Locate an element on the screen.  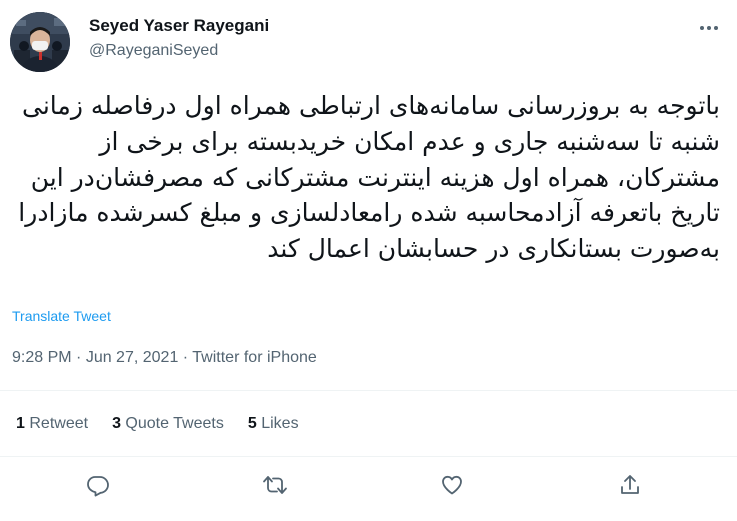
more-options-button is located at coordinates (709, 28).